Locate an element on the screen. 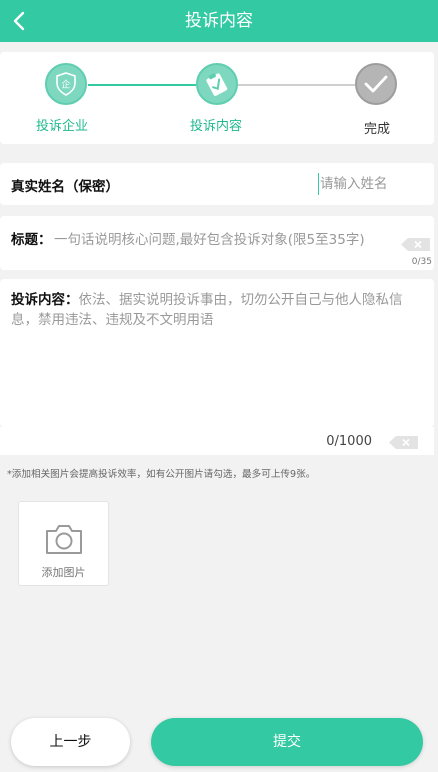 The height and width of the screenshot is (772, 438). upload-hint: *添加相关图片会提高投诉效率，如有公开图片请勾选，最多可上传9张。 is located at coordinates (161, 474).